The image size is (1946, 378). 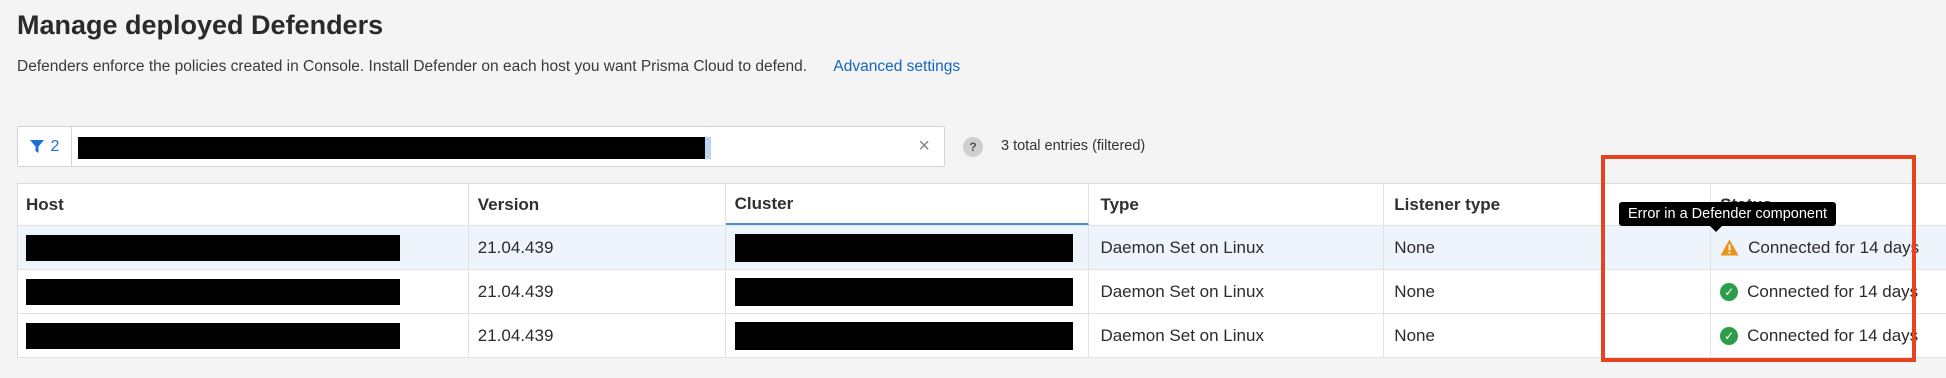 I want to click on filter-toggle-button: 2, so click(x=45, y=146).